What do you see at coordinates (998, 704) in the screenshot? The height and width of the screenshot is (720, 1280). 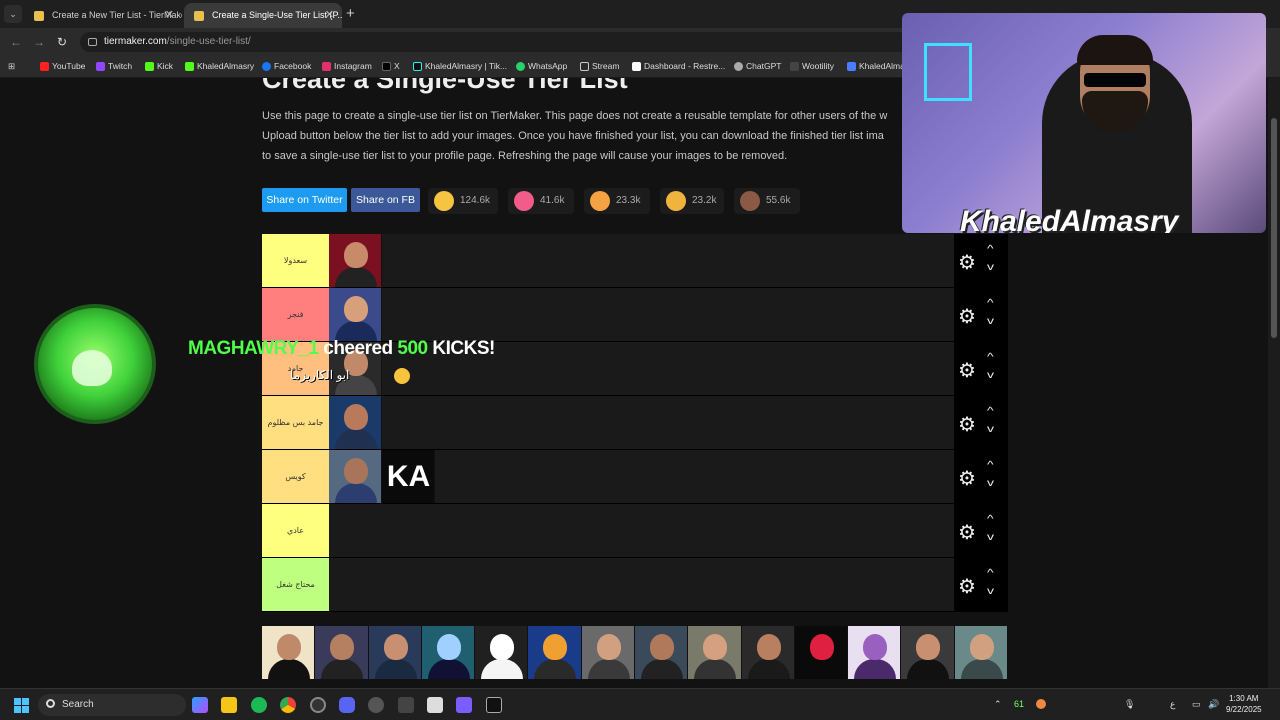 I see `chevron-up-icon: ⌃` at bounding box center [998, 704].